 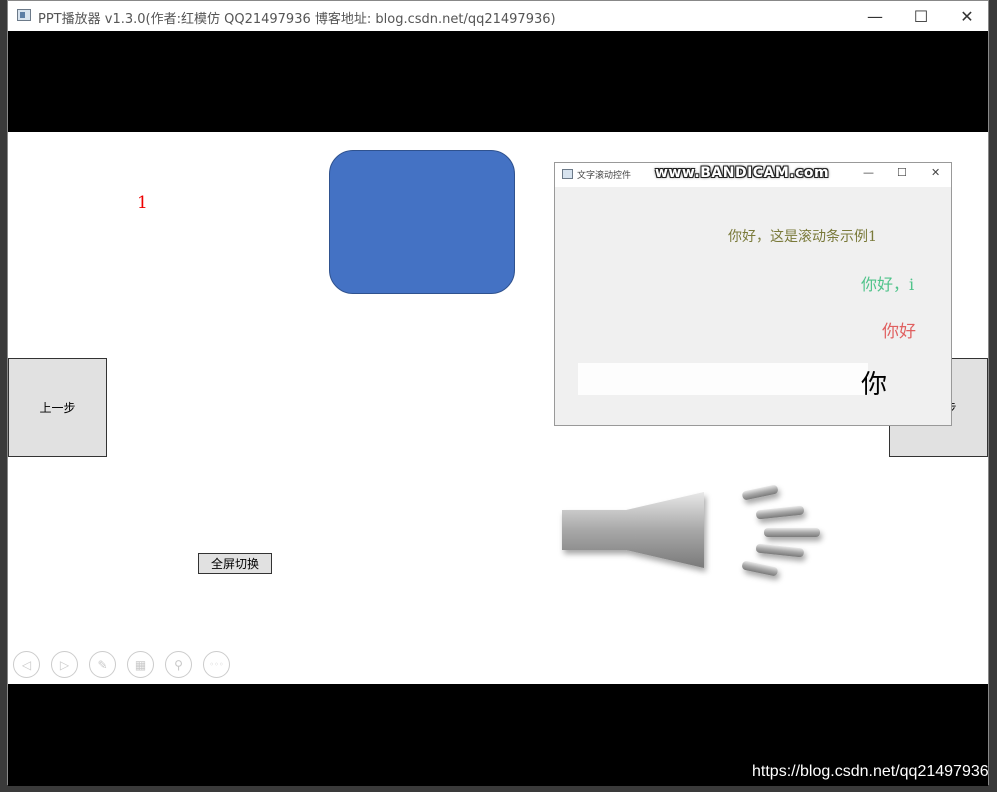 I want to click on child-app-icon, so click(x=567, y=174).